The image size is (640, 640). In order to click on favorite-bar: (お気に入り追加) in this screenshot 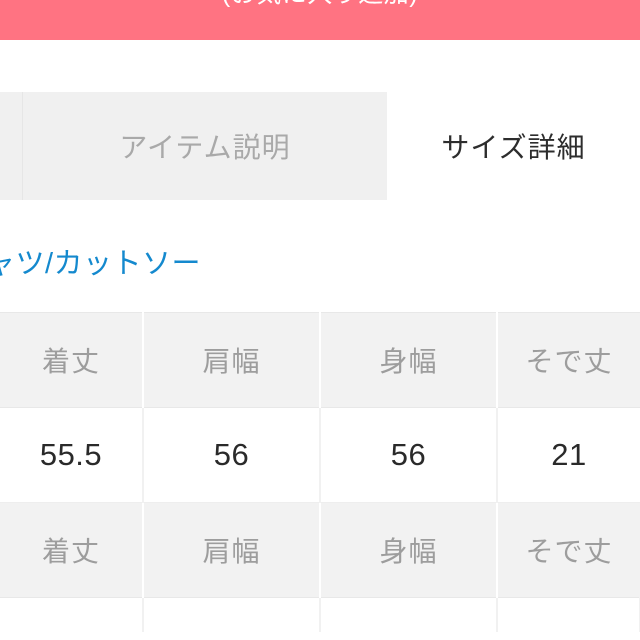, I will do `click(320, 20)`.